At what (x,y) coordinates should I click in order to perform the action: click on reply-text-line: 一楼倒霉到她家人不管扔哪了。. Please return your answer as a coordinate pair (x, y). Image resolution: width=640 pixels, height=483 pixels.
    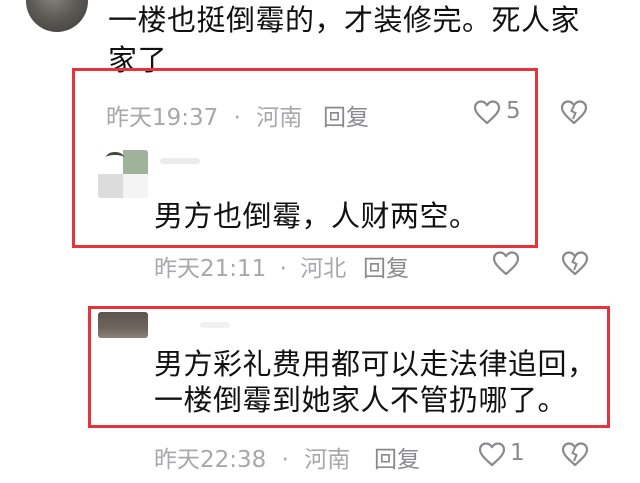
    Looking at the image, I should click on (361, 400).